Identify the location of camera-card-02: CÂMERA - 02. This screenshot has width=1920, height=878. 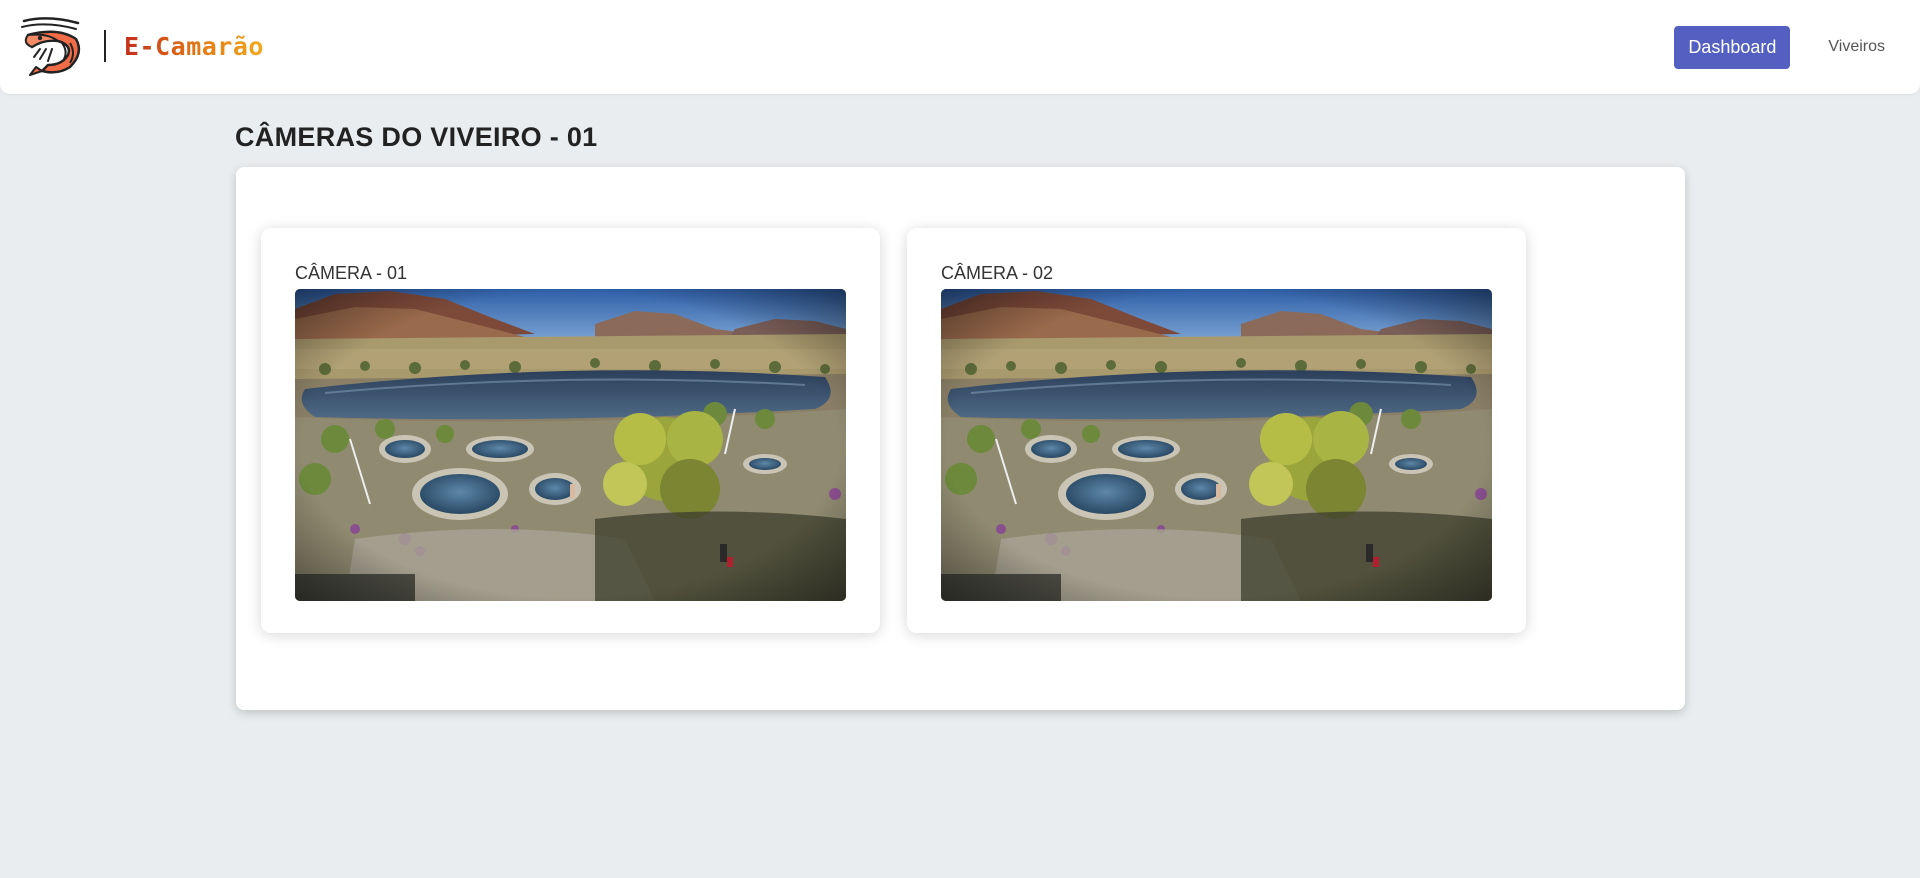
(1216, 430).